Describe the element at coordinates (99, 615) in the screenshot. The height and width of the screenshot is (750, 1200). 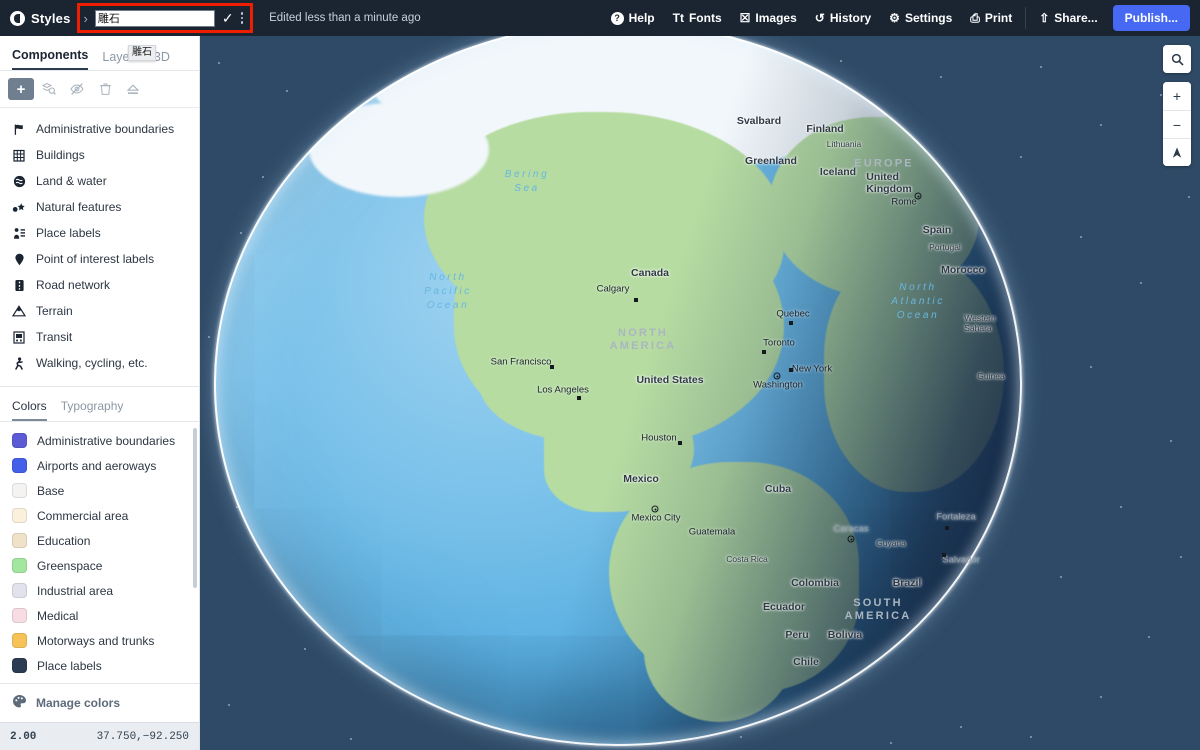
I see `color-item-medical: Medical` at that location.